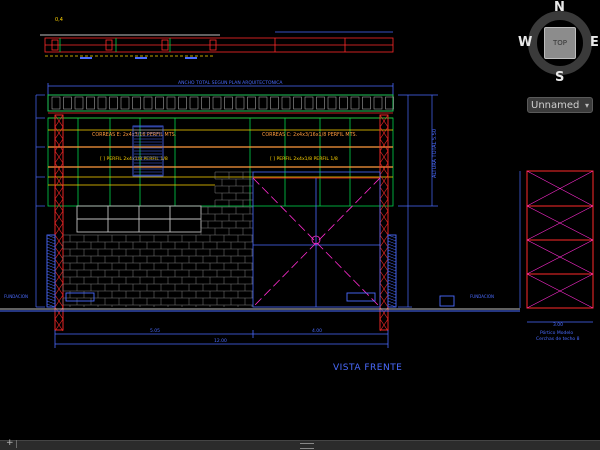  I want to click on bottom-dimensions: 5.05 4.00 12.00, so click(221, 338).